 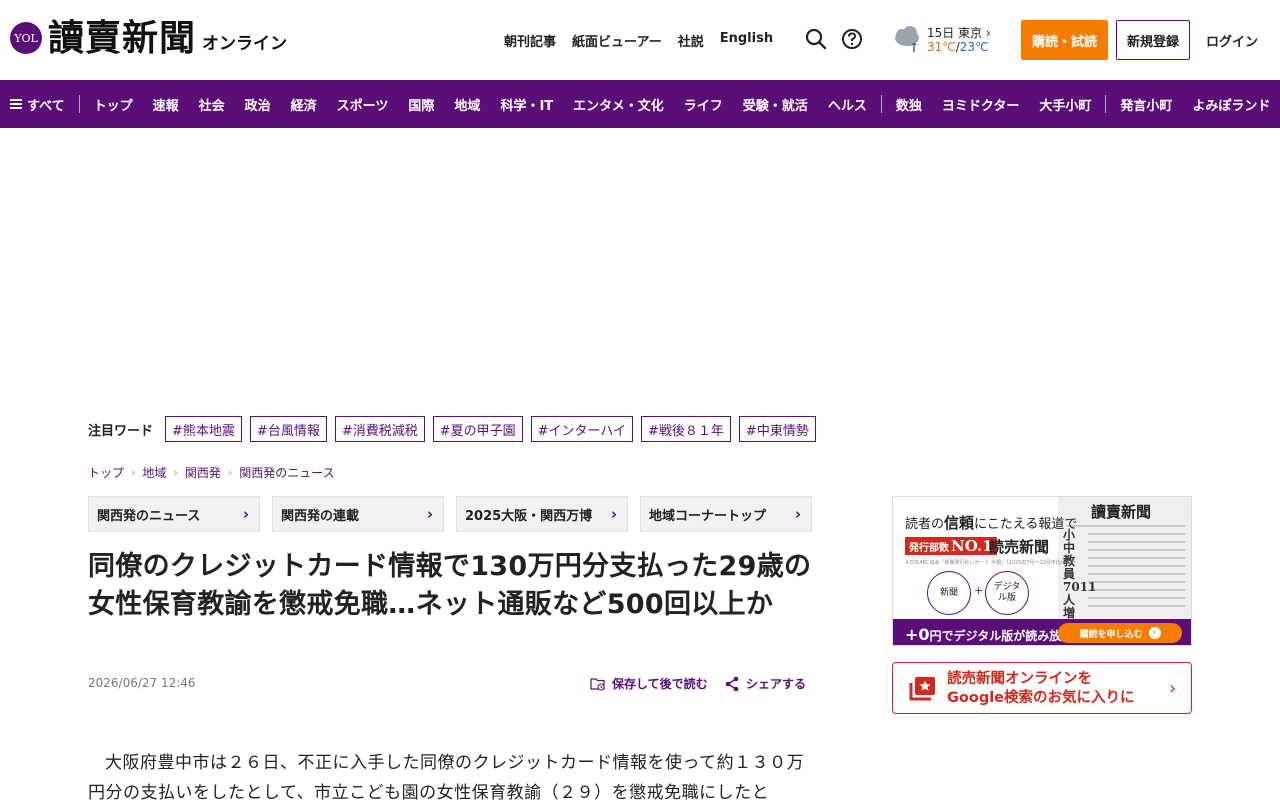 What do you see at coordinates (775, 104) in the screenshot?
I see `nav-exams-jobs: 受験・就活` at bounding box center [775, 104].